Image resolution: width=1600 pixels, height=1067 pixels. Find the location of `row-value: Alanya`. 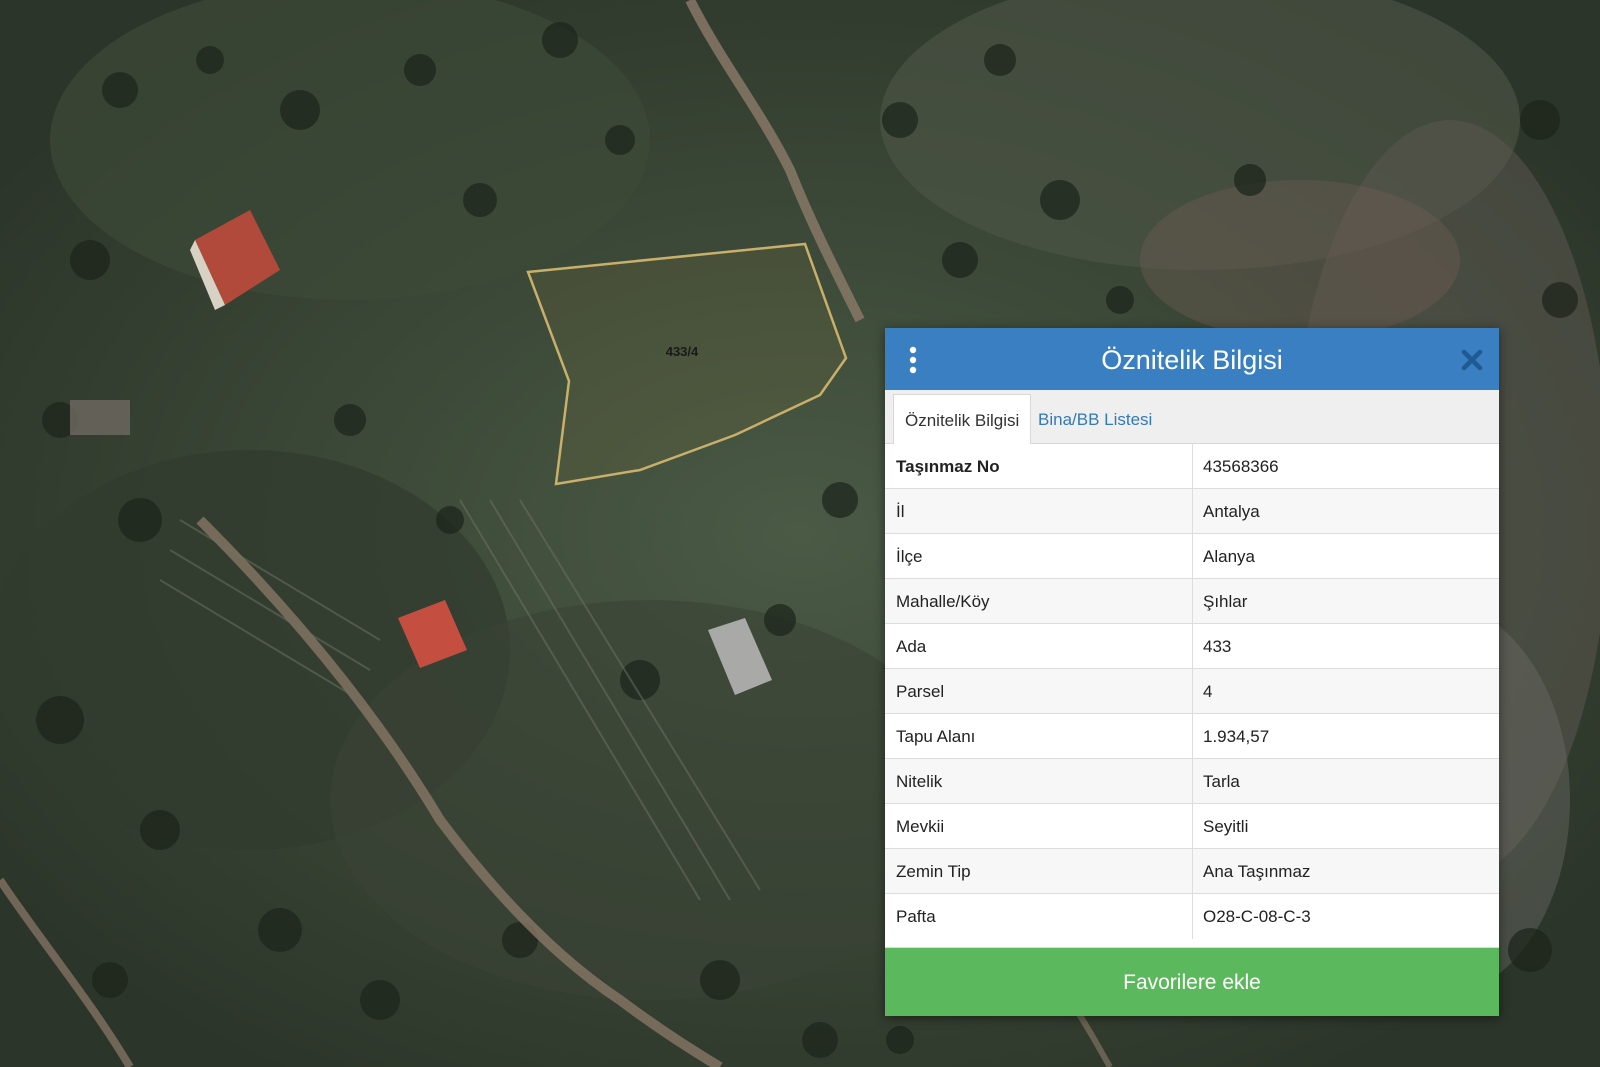

row-value: Alanya is located at coordinates (1229, 556).